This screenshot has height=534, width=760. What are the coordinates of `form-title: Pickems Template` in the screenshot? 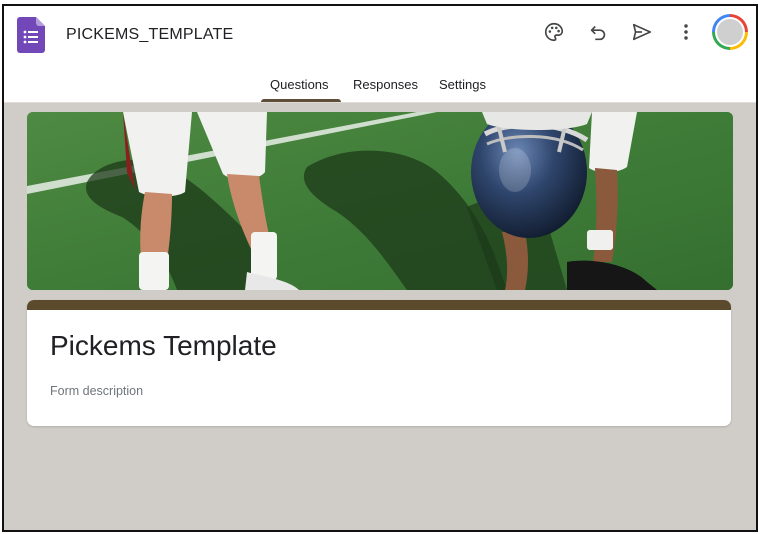 It's located at (163, 346).